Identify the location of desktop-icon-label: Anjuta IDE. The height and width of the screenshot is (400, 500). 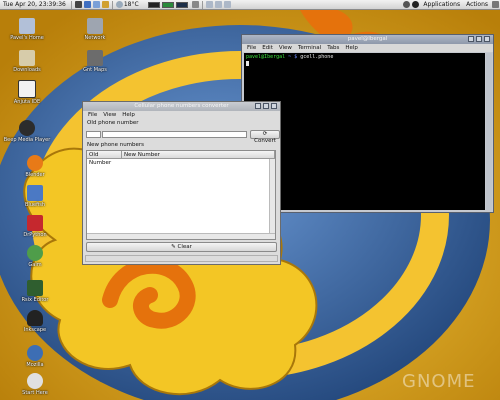
(27, 102).